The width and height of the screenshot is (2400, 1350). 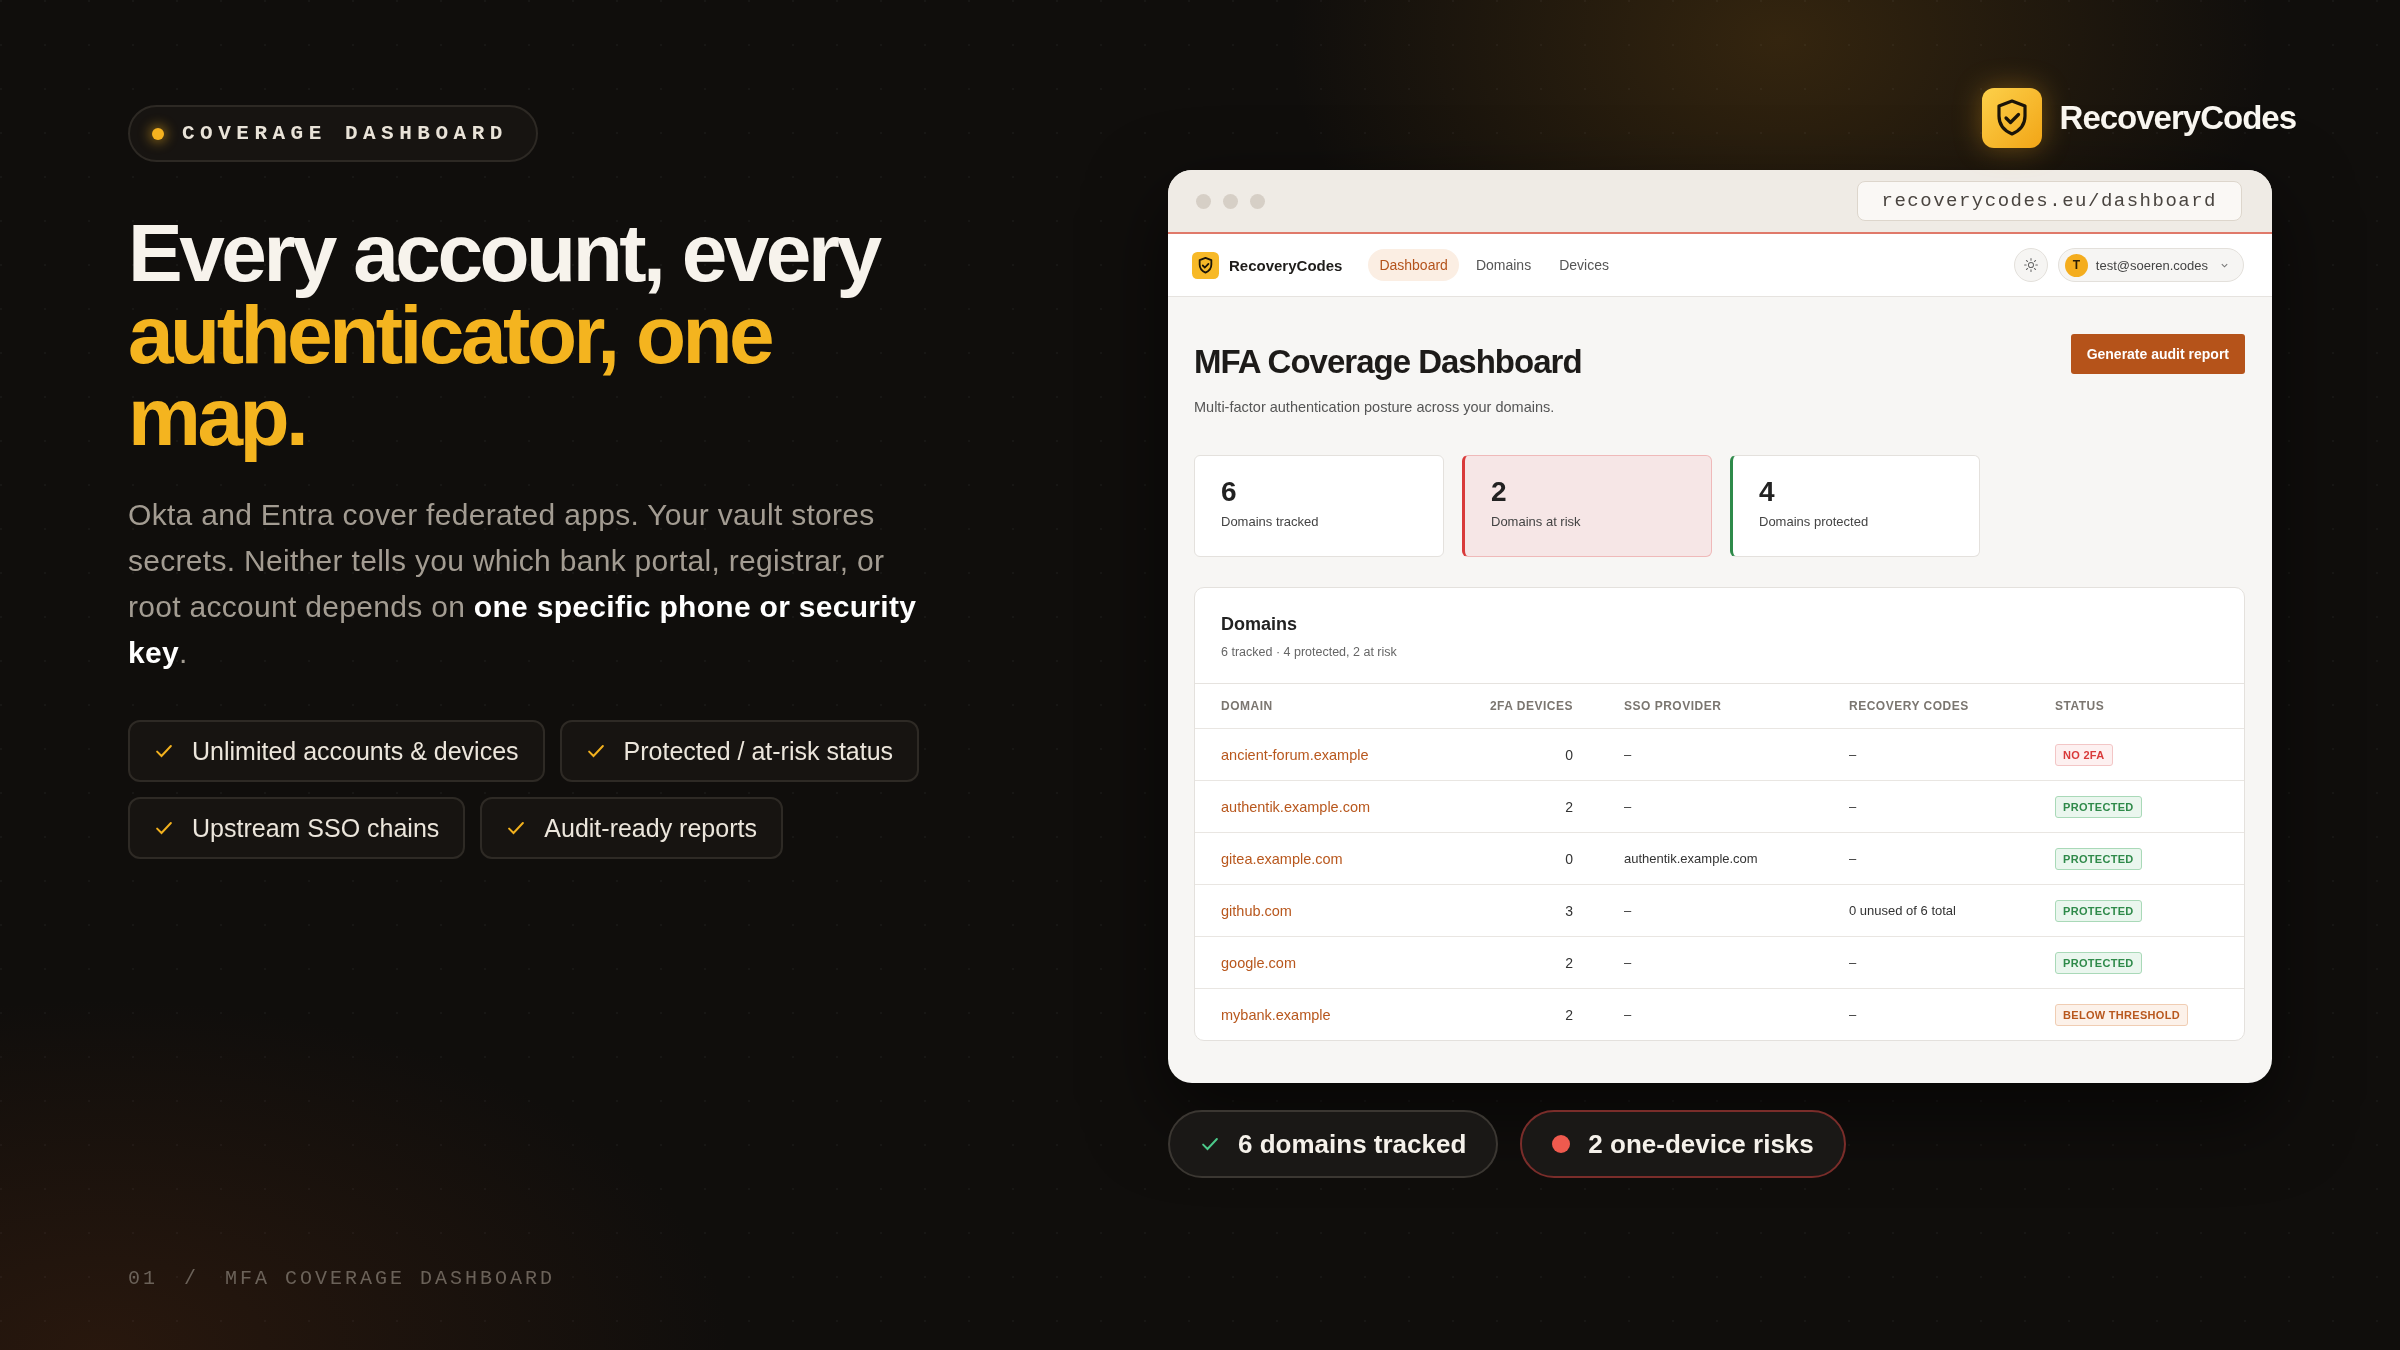 I want to click on stat-value: 2, so click(x=1499, y=492).